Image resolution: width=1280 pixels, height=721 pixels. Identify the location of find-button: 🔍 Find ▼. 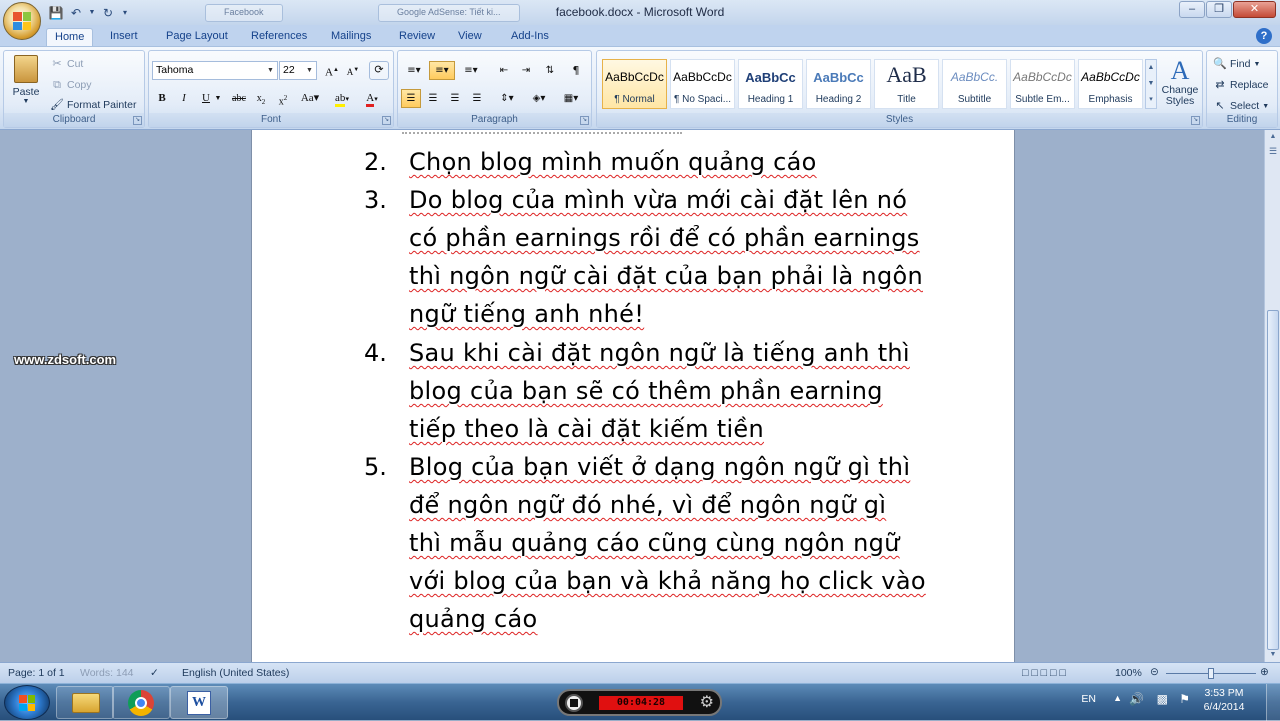
(1236, 64).